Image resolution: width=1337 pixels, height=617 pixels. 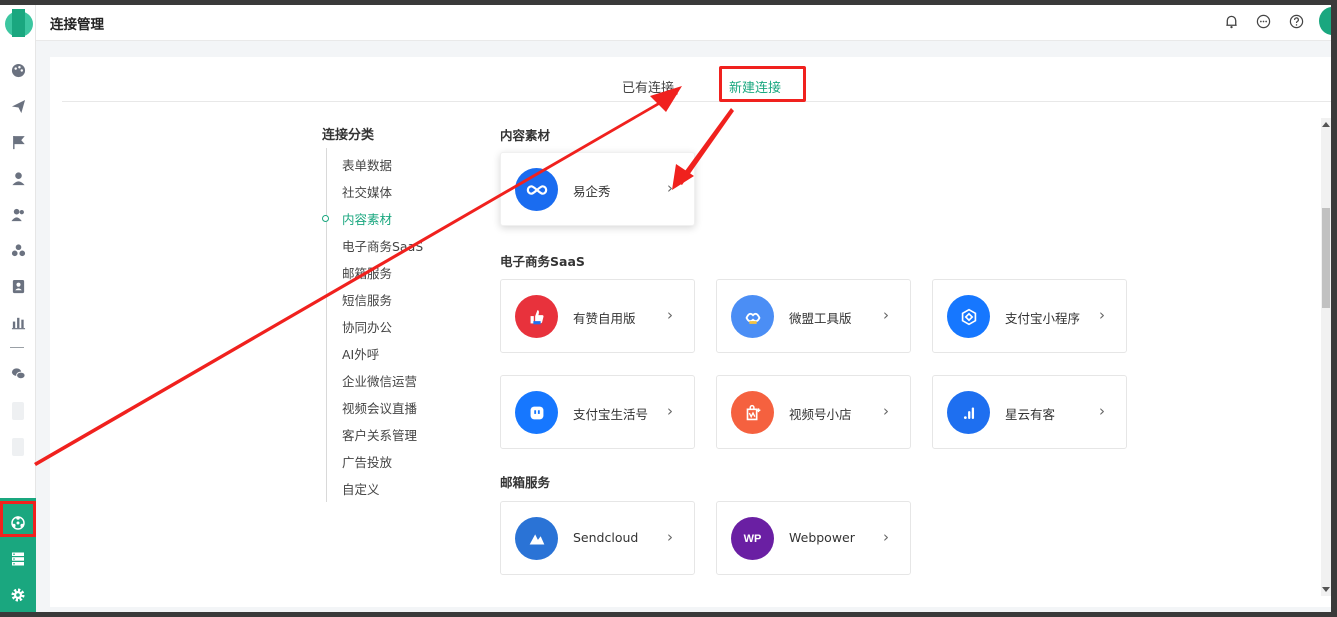 I want to click on category-item: 协同办公, so click(x=382, y=330).